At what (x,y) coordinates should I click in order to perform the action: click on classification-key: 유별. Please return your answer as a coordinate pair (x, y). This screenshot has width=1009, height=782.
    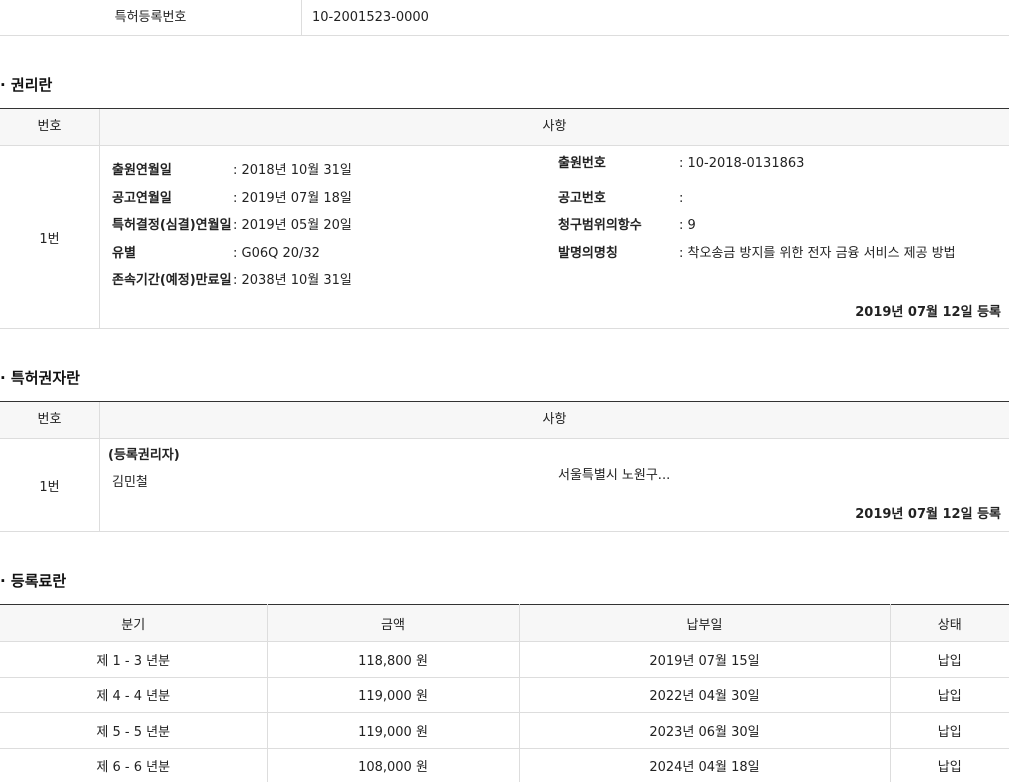
    Looking at the image, I should click on (124, 254).